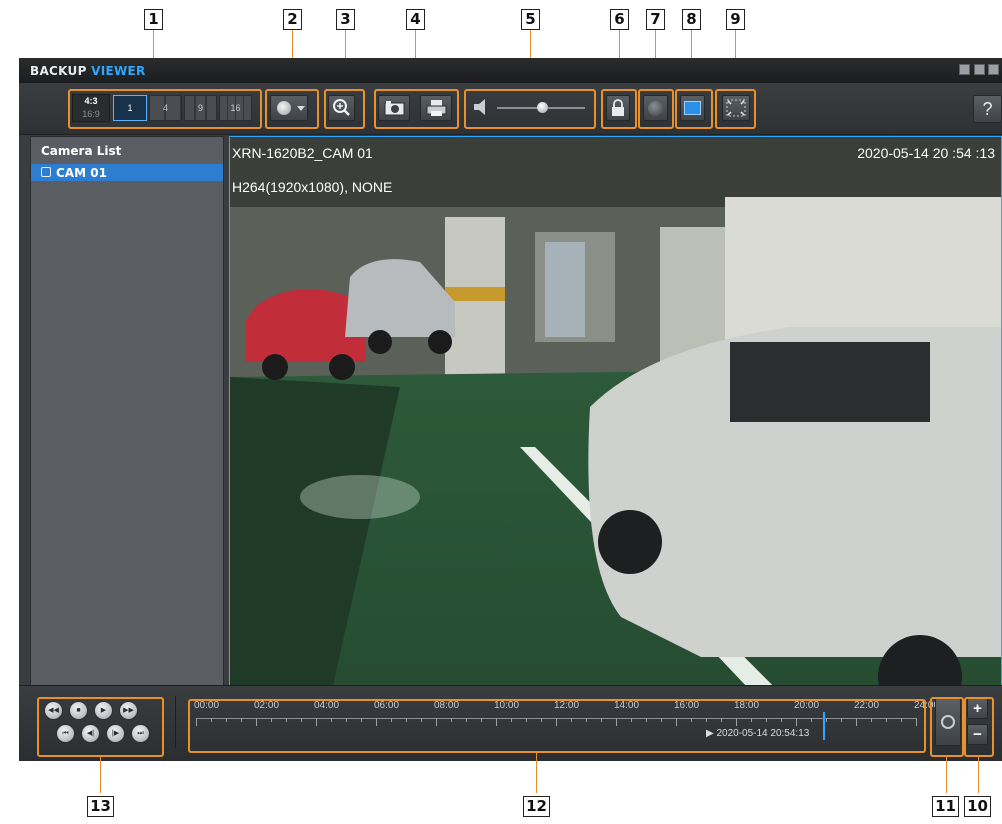 The width and height of the screenshot is (1002, 824). Describe the element at coordinates (127, 172) in the screenshot. I see `camera-list-item: CAM 01` at that location.